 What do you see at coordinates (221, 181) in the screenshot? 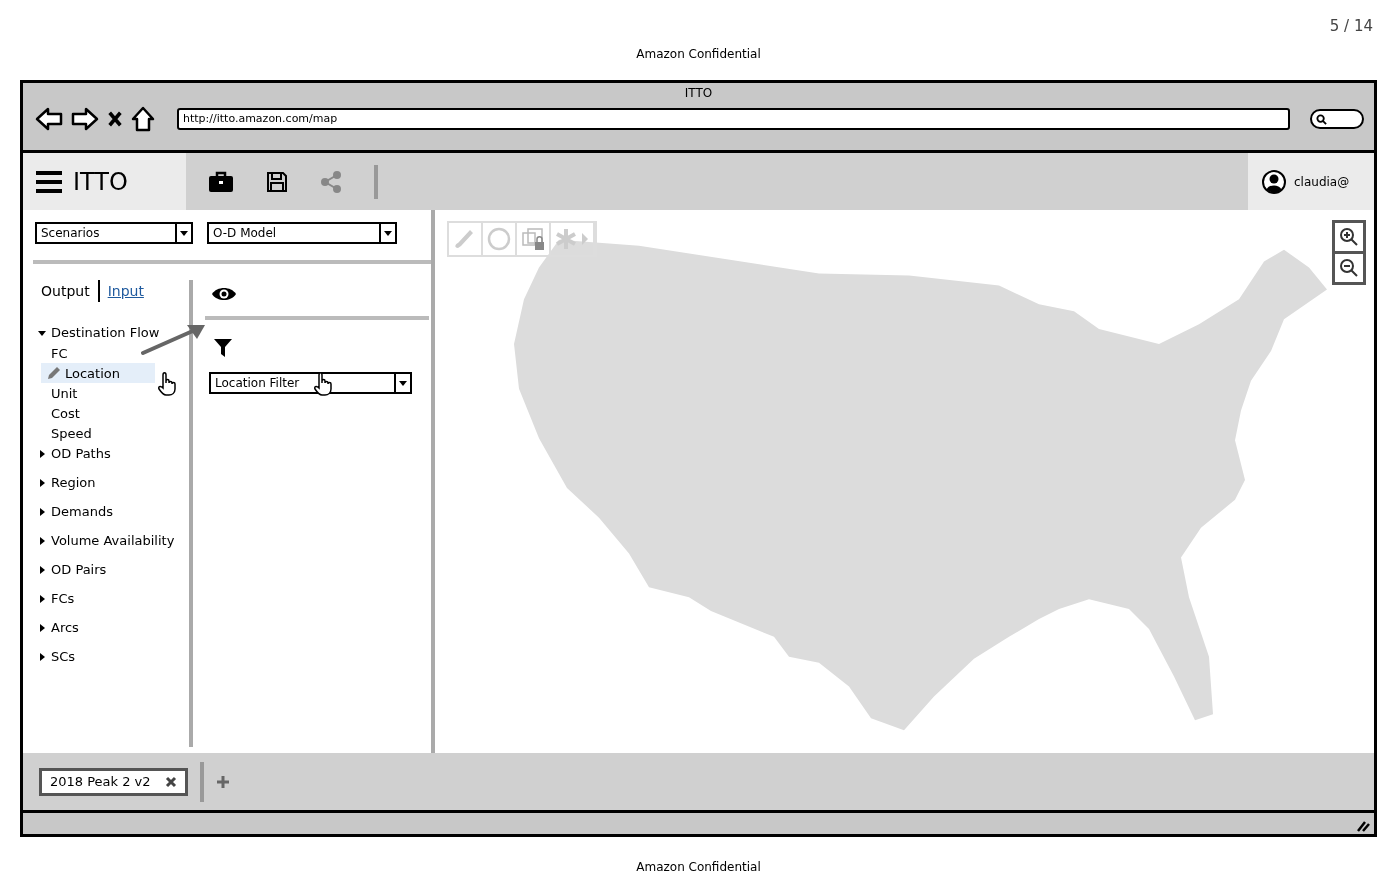
I see `briefcase-icon` at bounding box center [221, 181].